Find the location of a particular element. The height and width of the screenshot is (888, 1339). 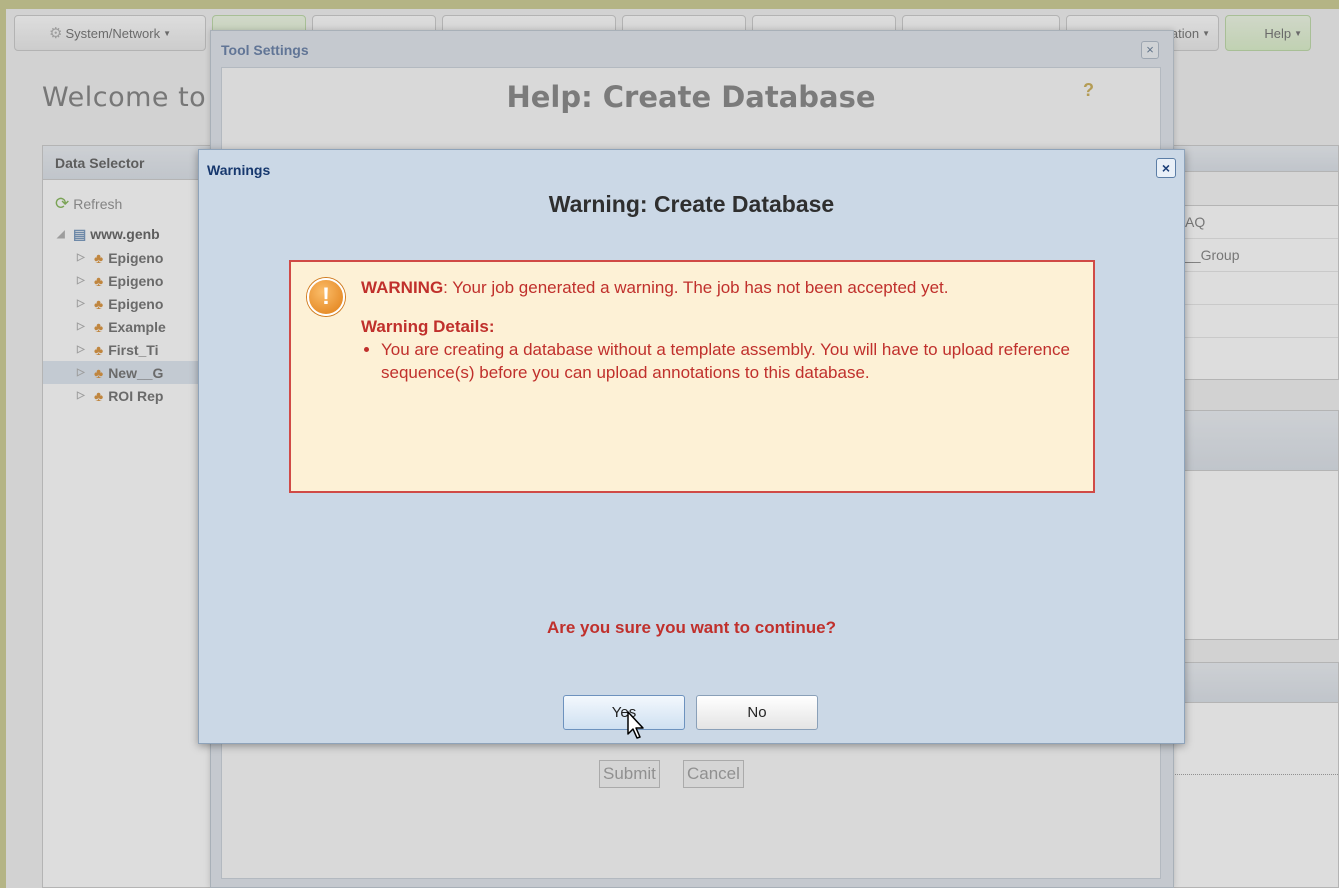

no-button: No is located at coordinates (757, 712).